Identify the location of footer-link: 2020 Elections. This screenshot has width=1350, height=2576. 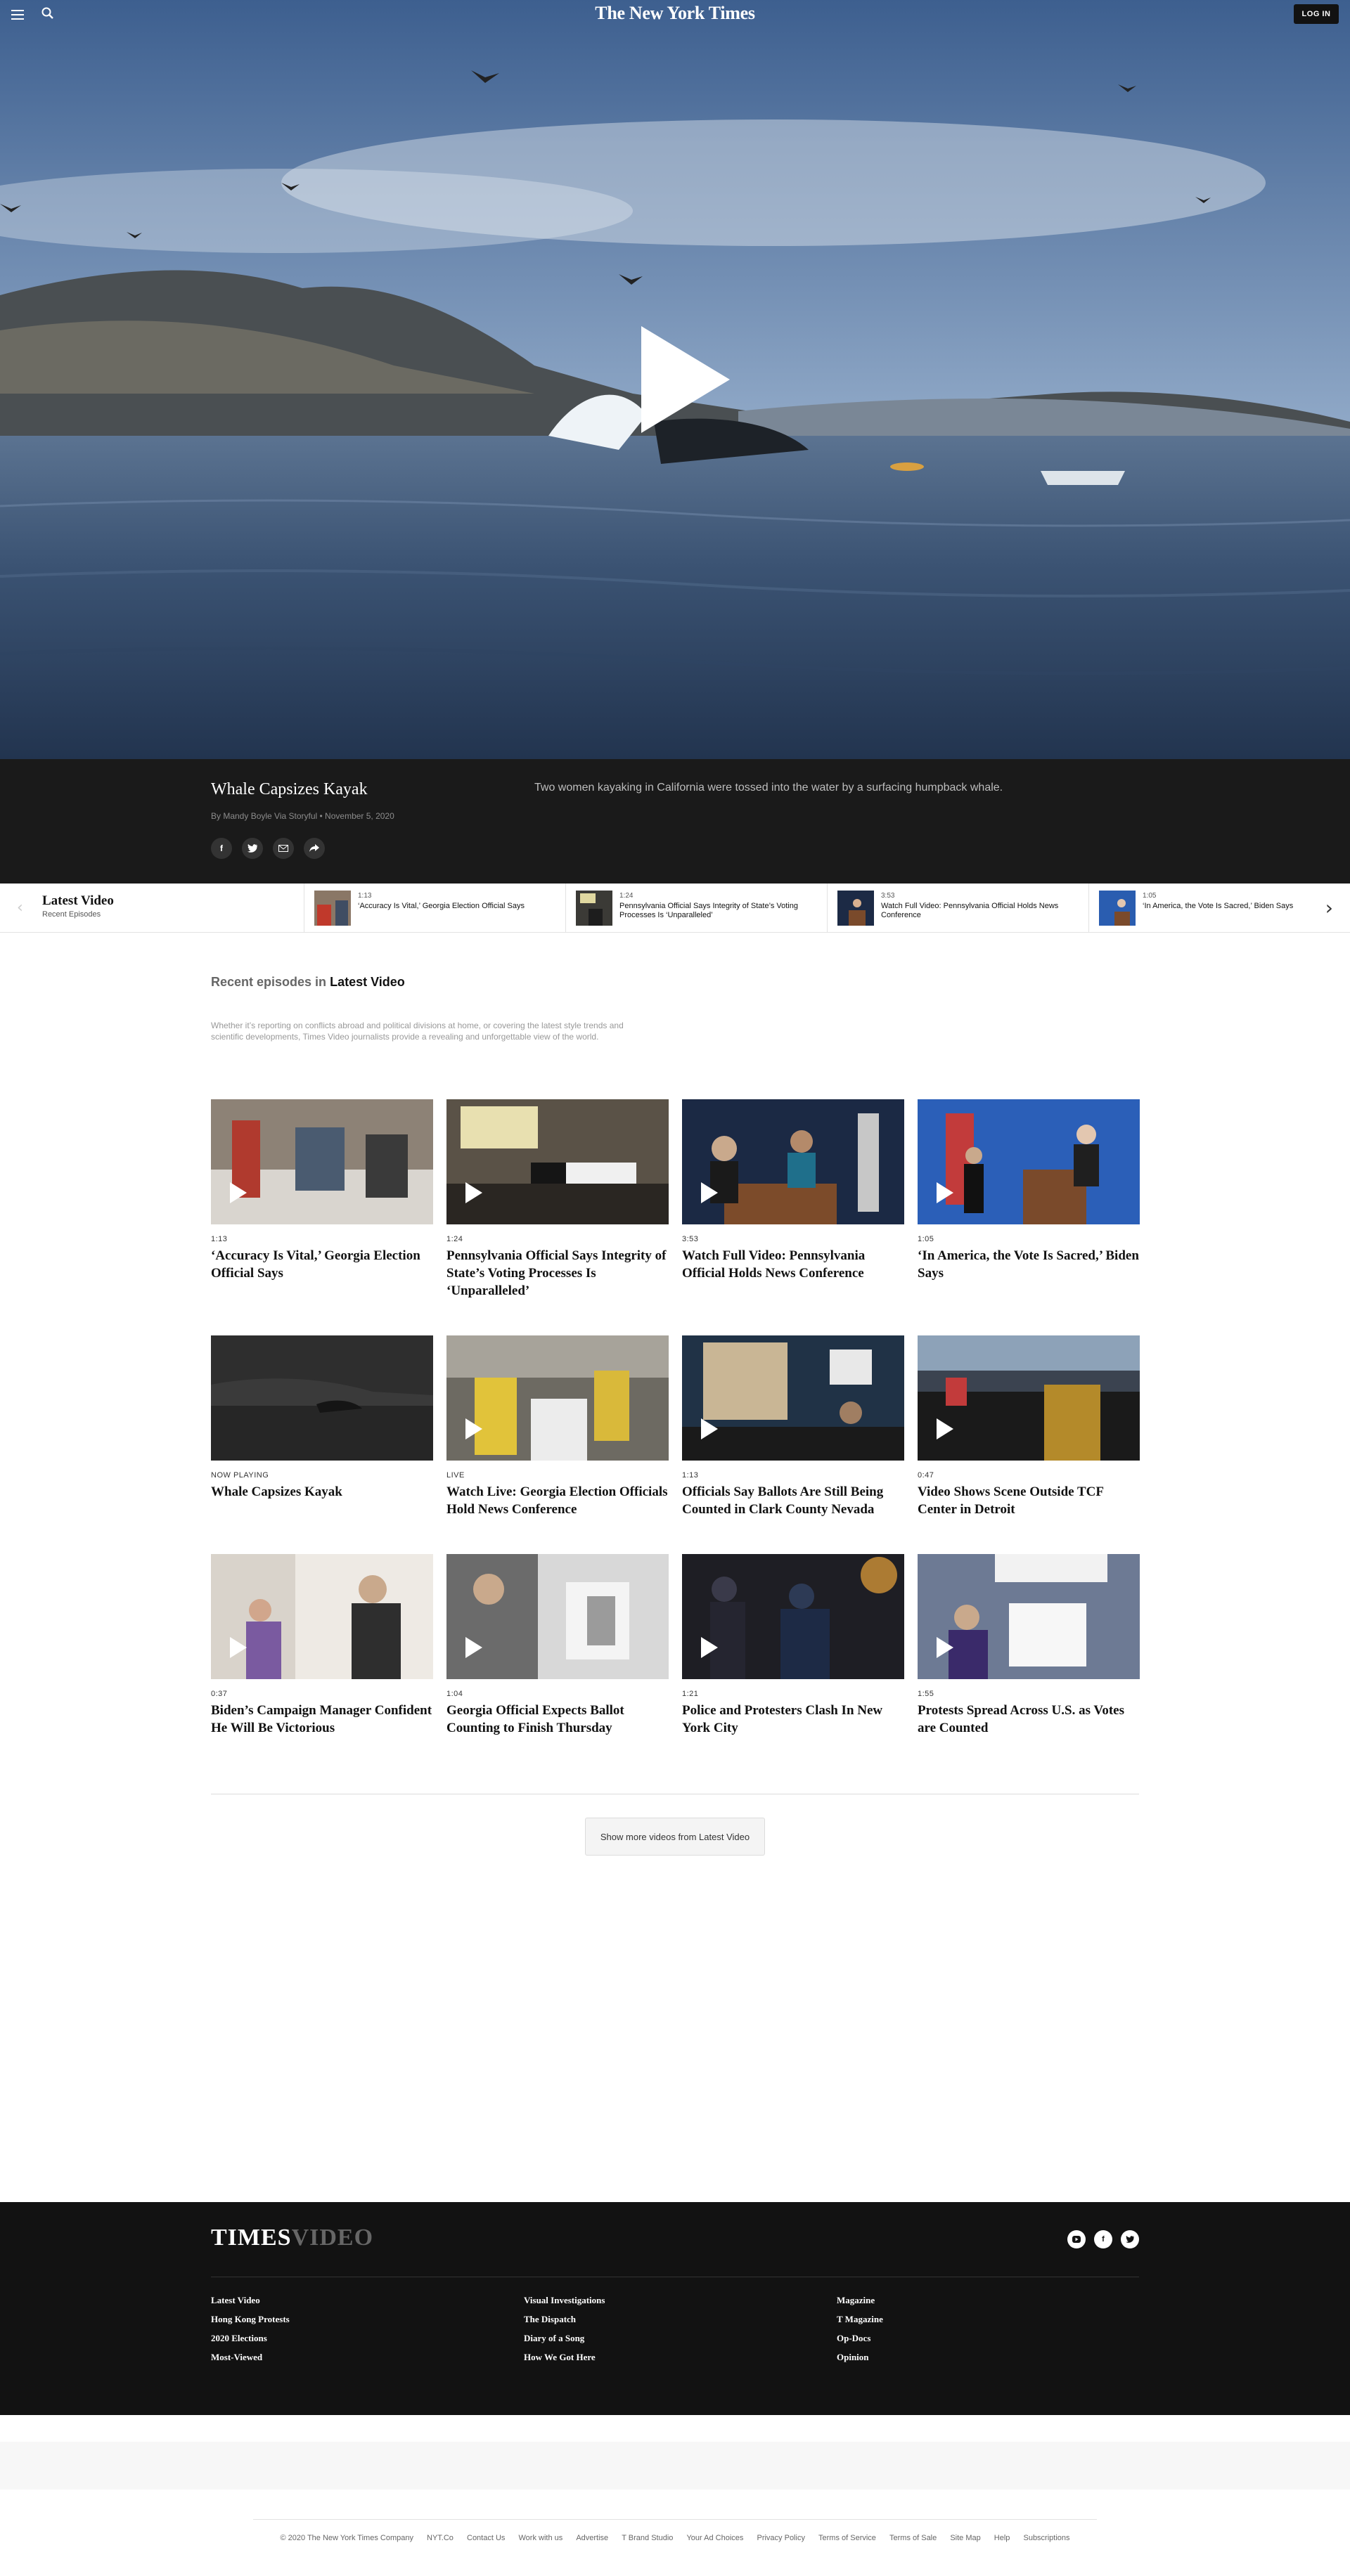
(251, 2338).